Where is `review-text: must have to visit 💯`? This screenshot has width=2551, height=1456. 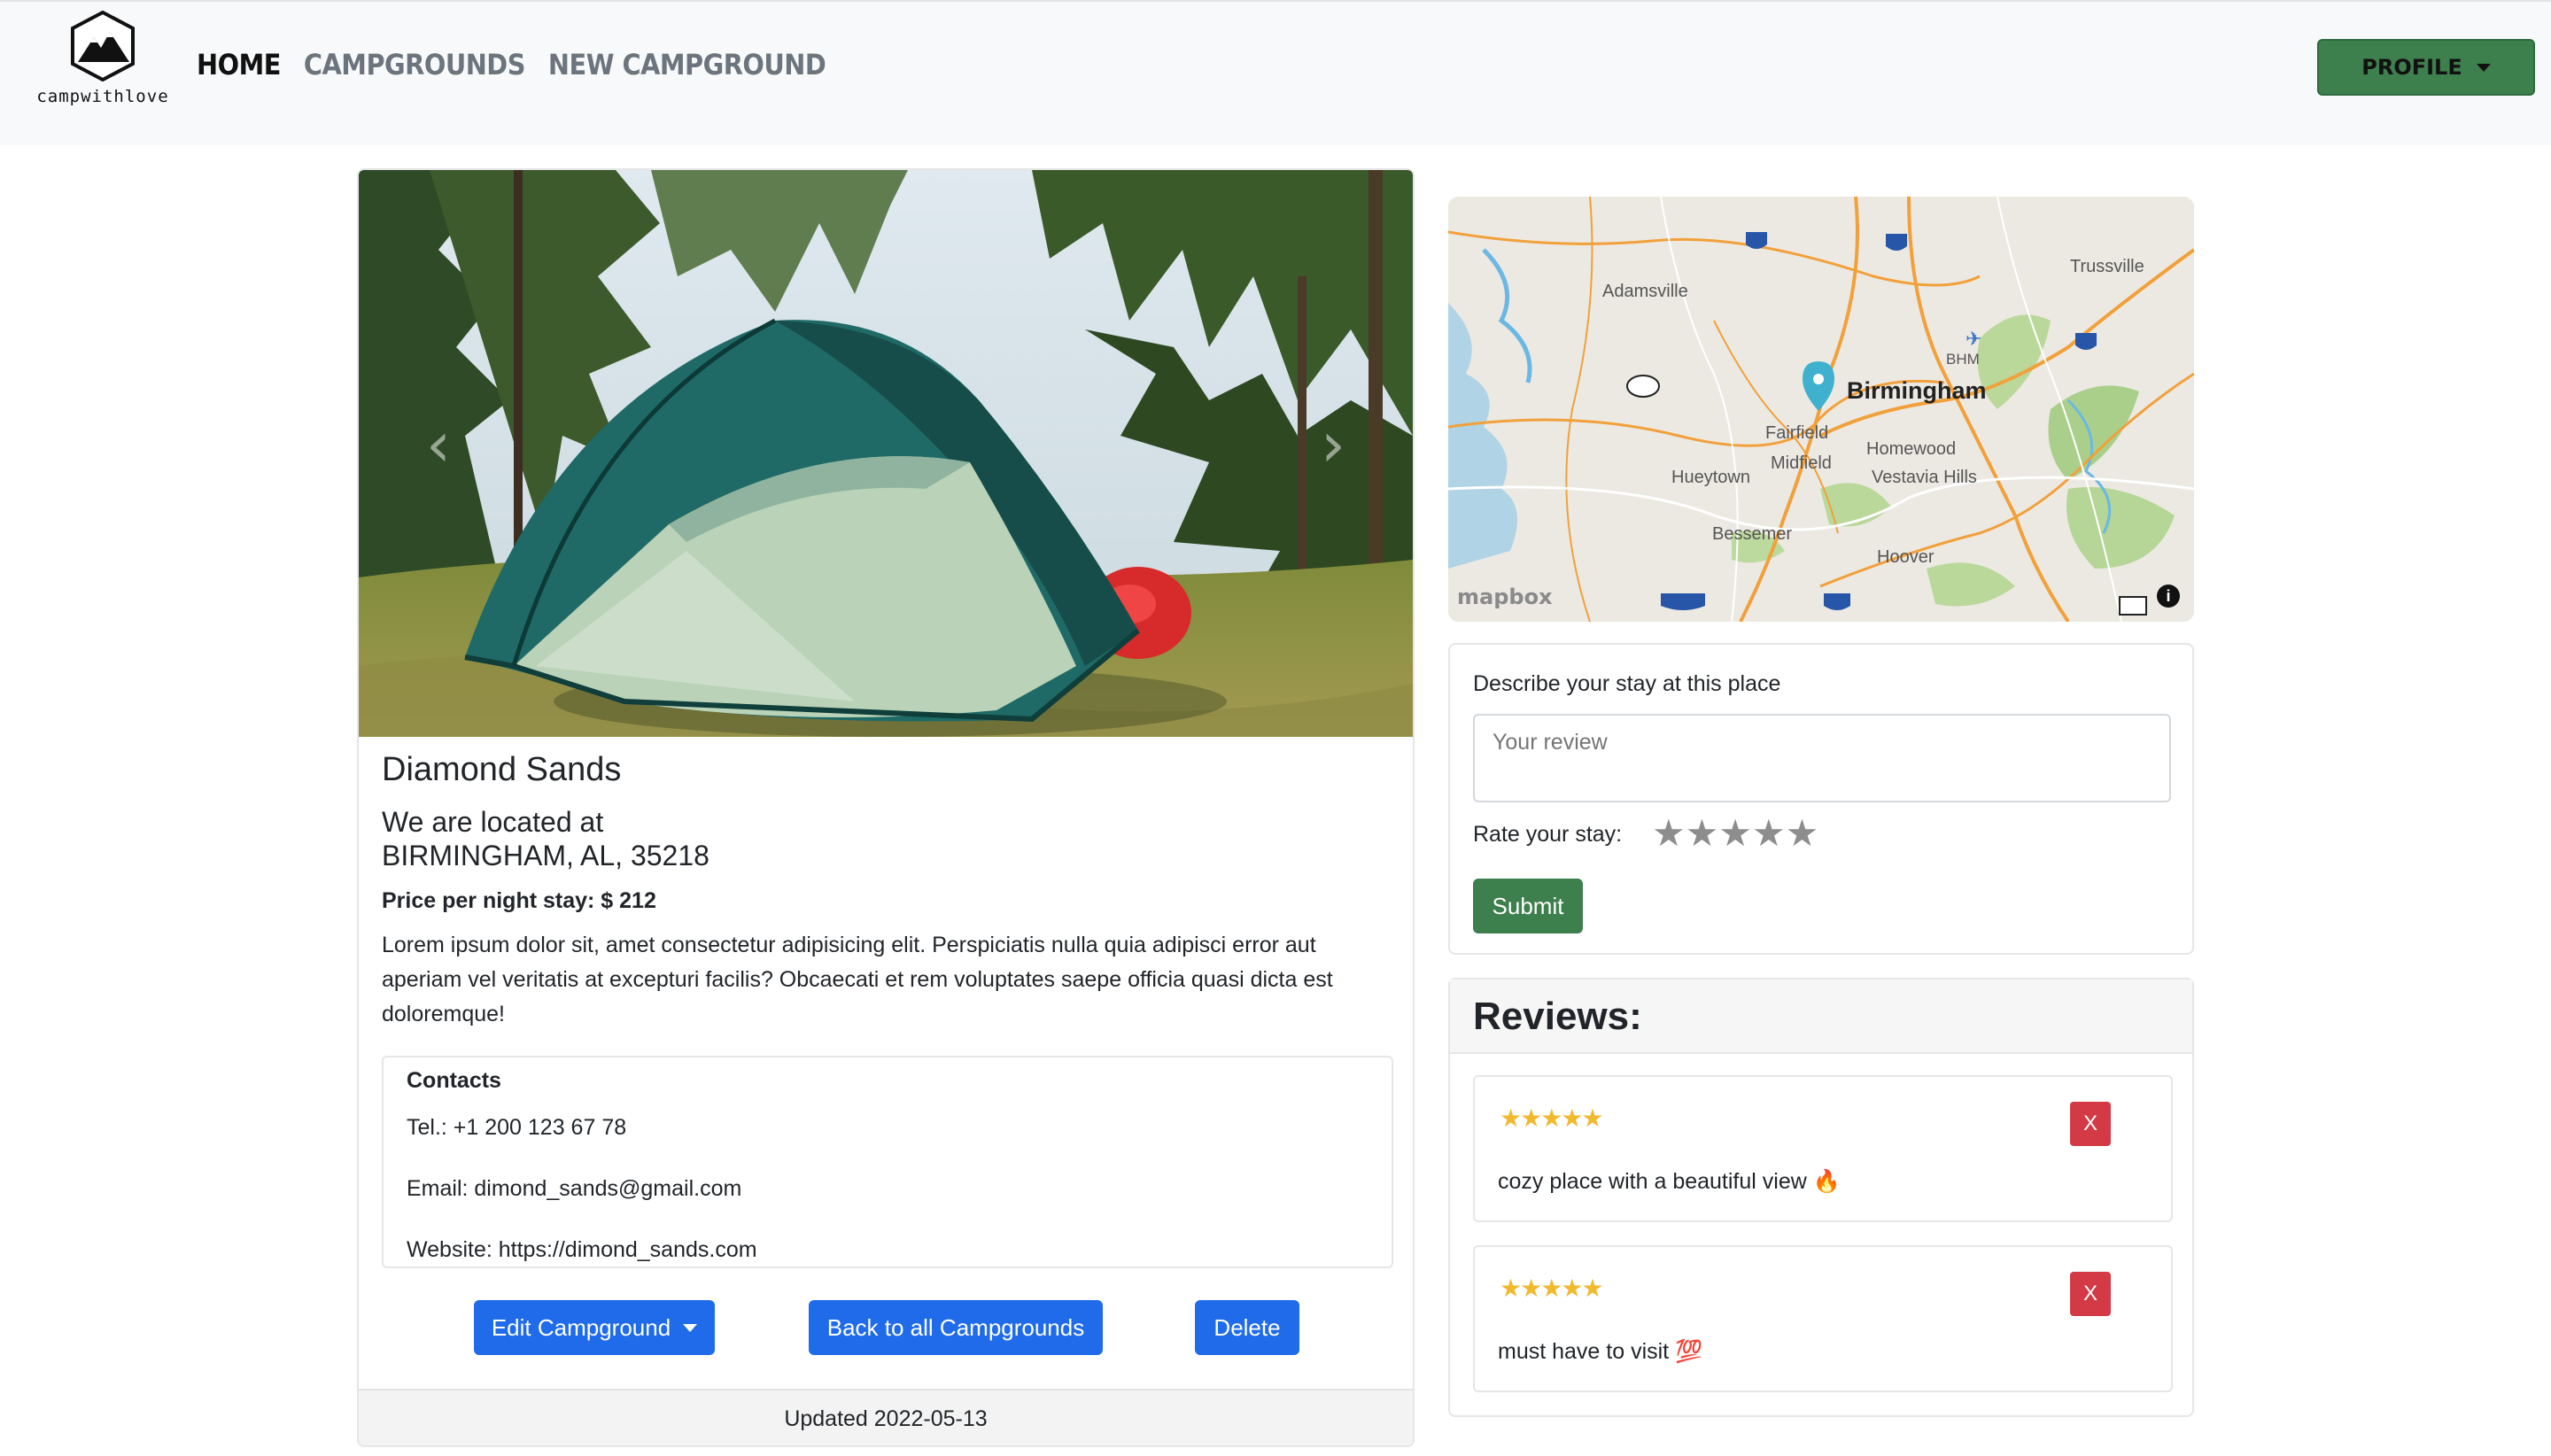
review-text: must have to visit 💯 is located at coordinates (1600, 1351).